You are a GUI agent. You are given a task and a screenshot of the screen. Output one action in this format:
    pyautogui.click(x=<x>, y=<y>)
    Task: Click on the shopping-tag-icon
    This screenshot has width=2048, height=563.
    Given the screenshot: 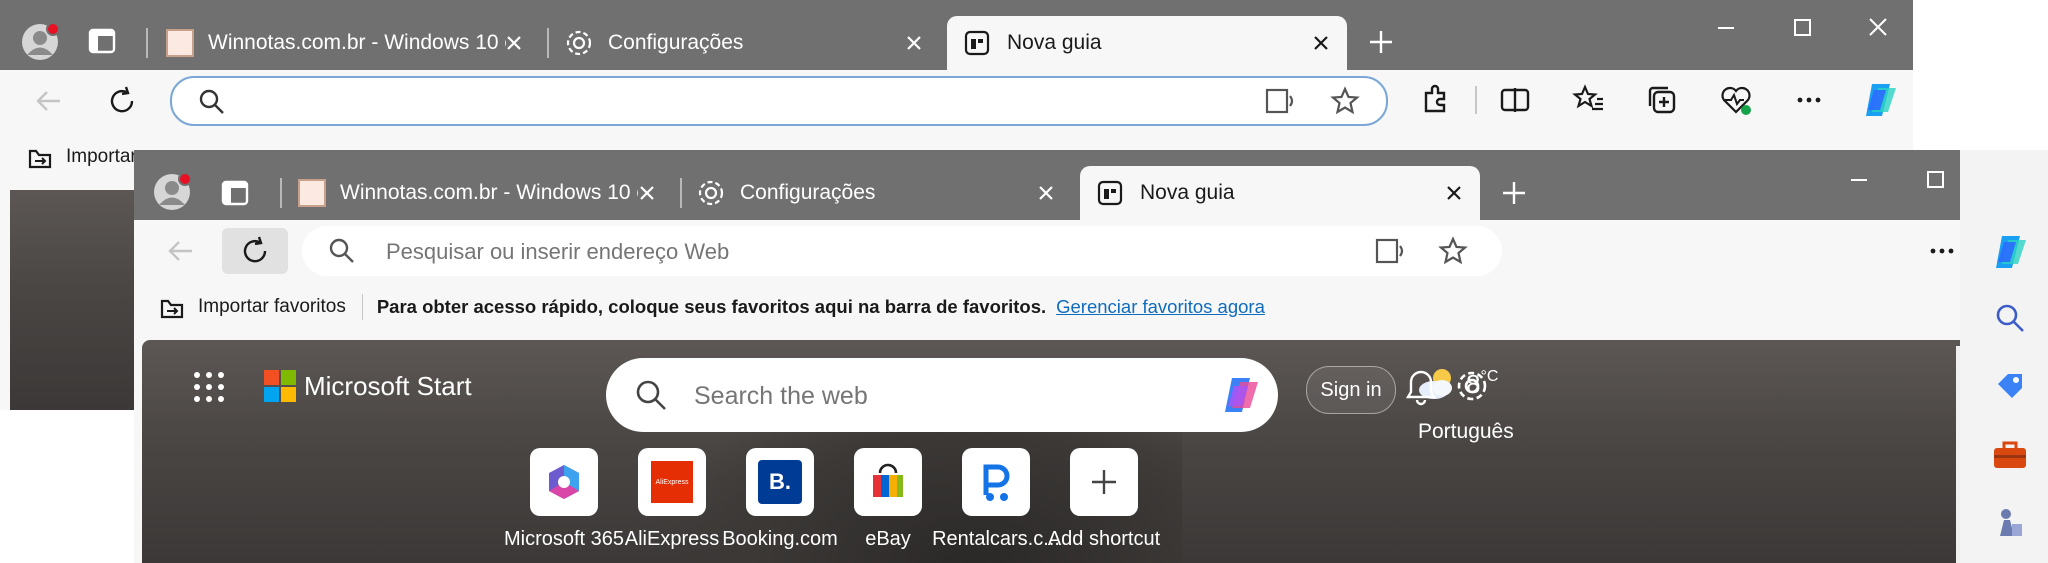 What is the action you would take?
    pyautogui.click(x=2010, y=386)
    